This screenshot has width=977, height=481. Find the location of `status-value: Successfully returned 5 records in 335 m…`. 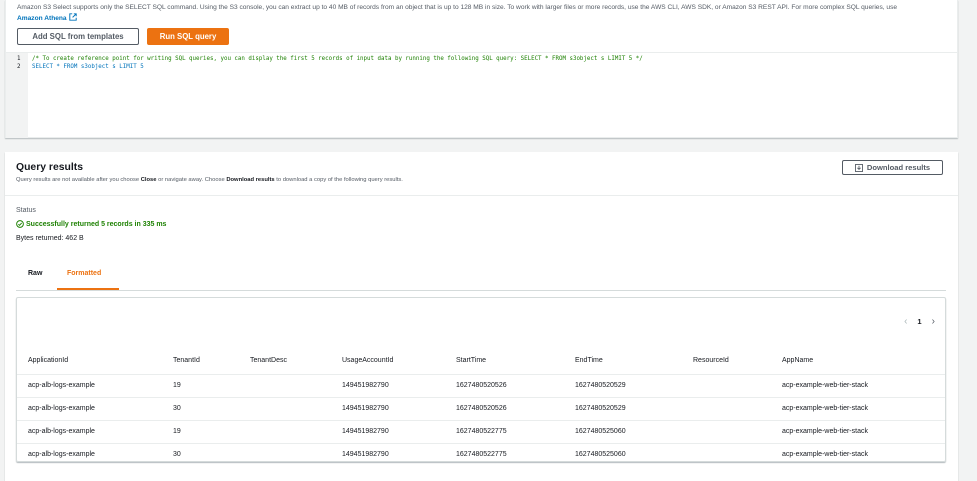

status-value: Successfully returned 5 records in 335 m… is located at coordinates (91, 224).